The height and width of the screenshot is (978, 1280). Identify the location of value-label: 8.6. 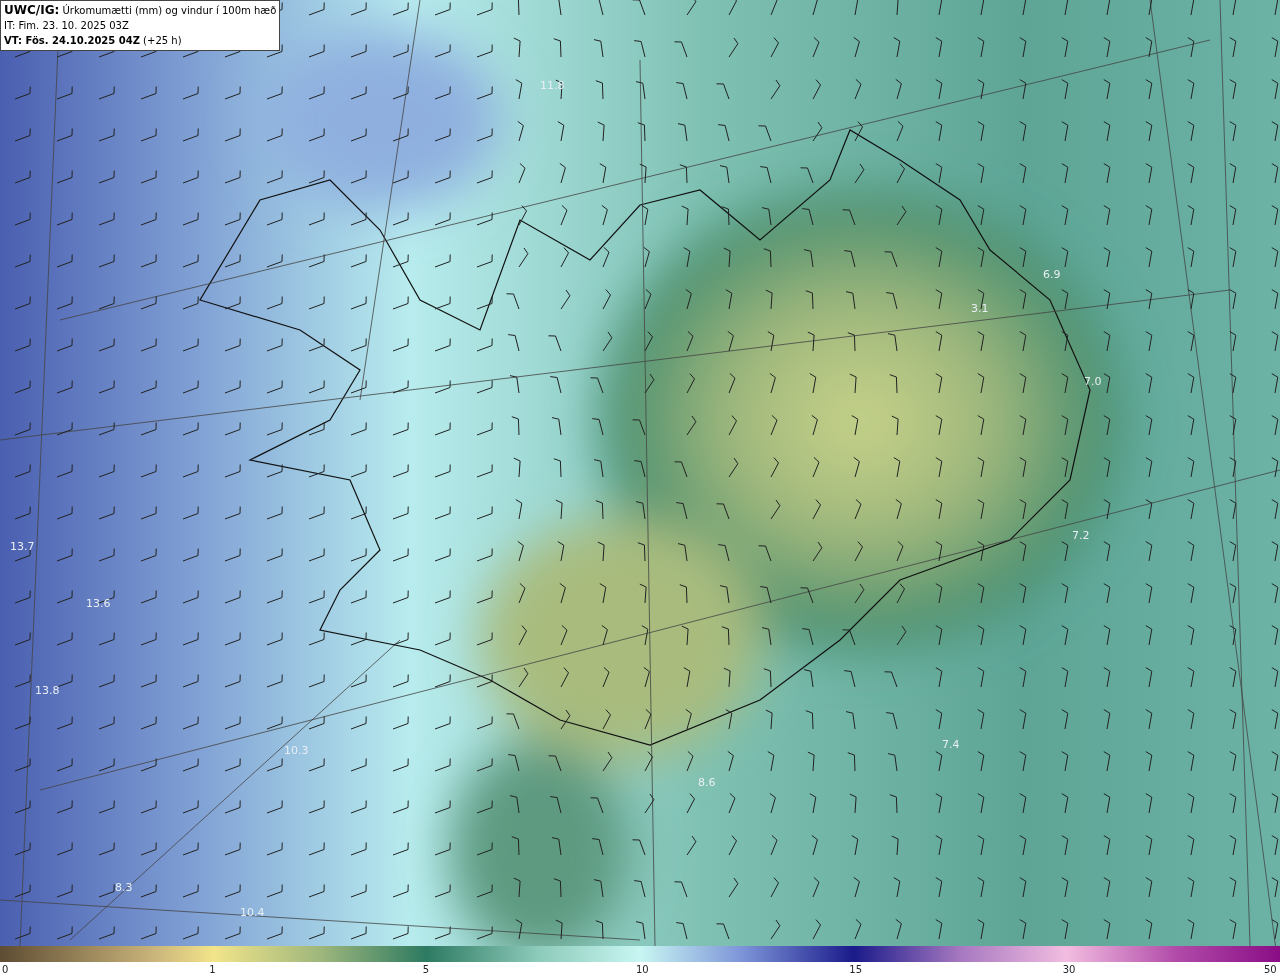
(707, 782).